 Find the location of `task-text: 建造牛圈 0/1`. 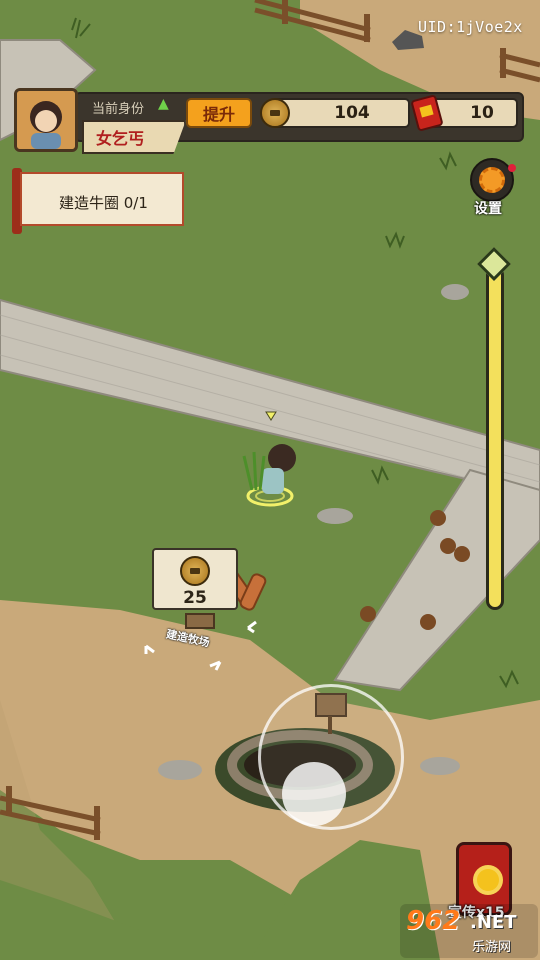

task-text: 建造牛圈 0/1 is located at coordinates (103, 203).